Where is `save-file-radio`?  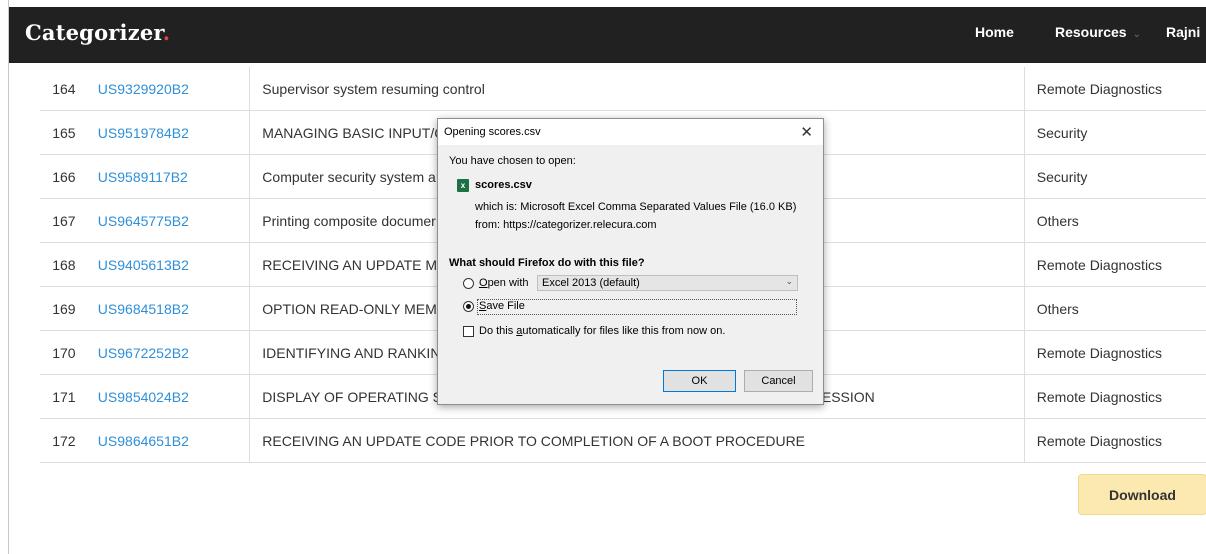 save-file-radio is located at coordinates (468, 306).